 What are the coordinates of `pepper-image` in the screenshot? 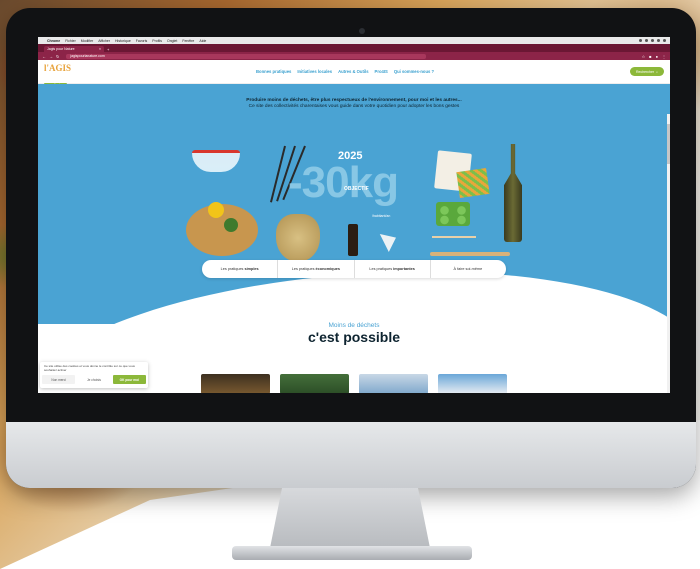 It's located at (216, 210).